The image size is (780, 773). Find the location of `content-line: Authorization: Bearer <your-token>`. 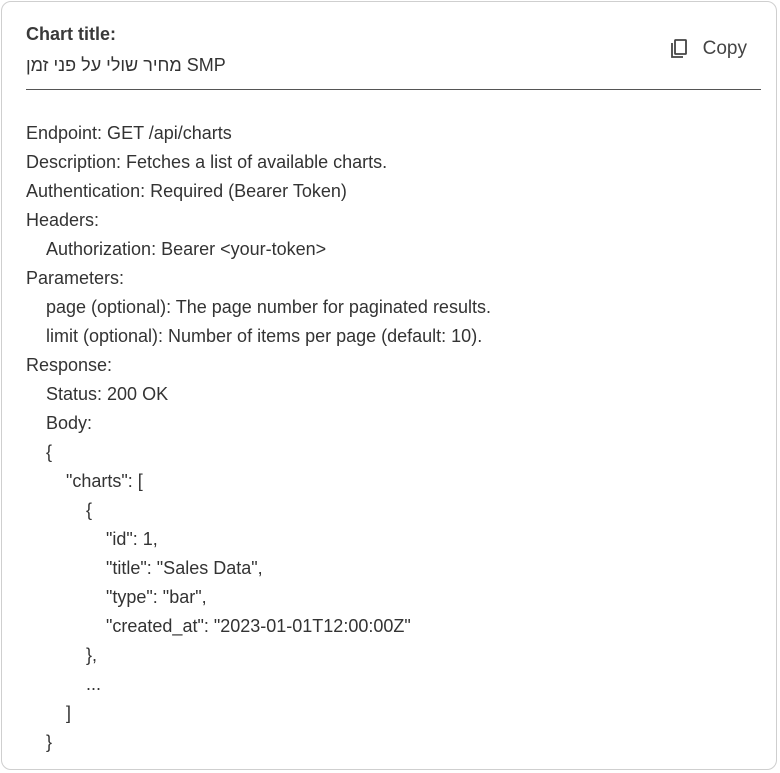

content-line: Authorization: Bearer <your-token> is located at coordinates (186, 249).